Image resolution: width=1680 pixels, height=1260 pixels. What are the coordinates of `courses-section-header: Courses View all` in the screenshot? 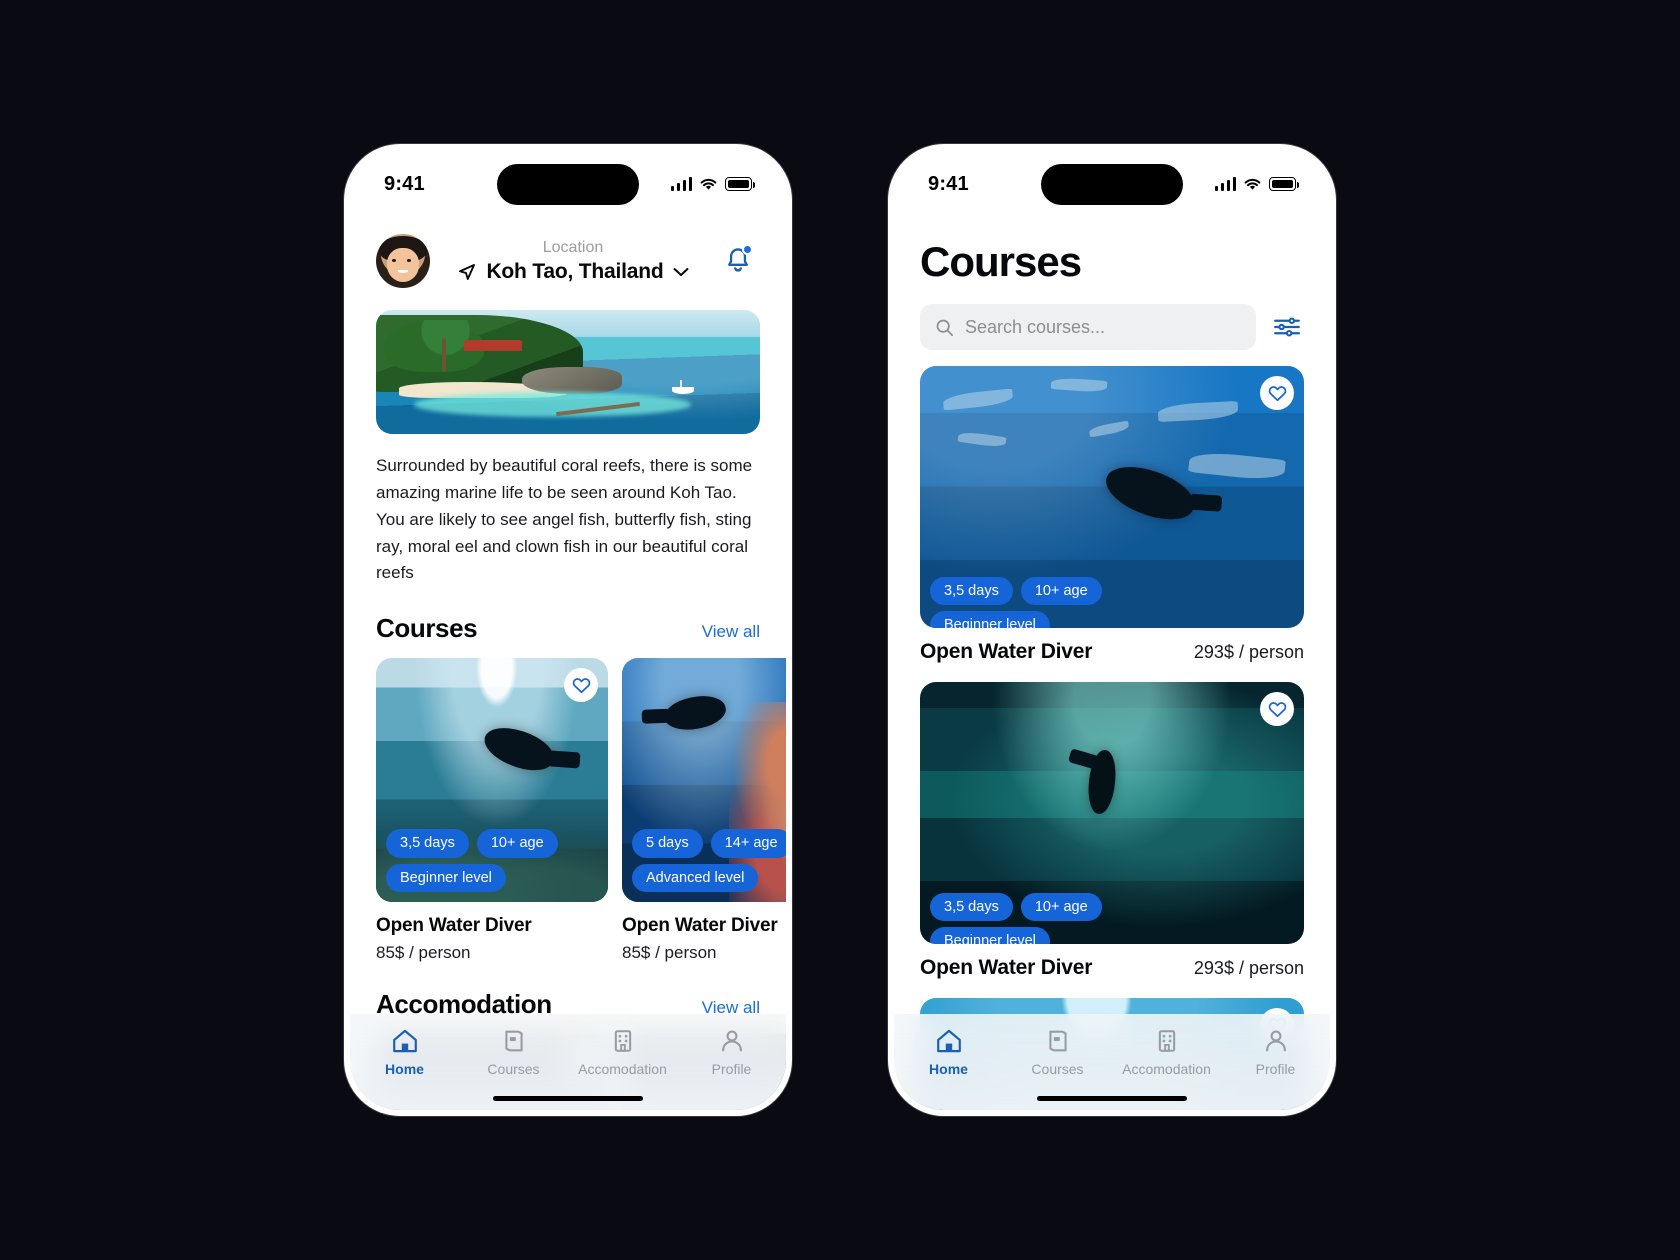 It's located at (568, 628).